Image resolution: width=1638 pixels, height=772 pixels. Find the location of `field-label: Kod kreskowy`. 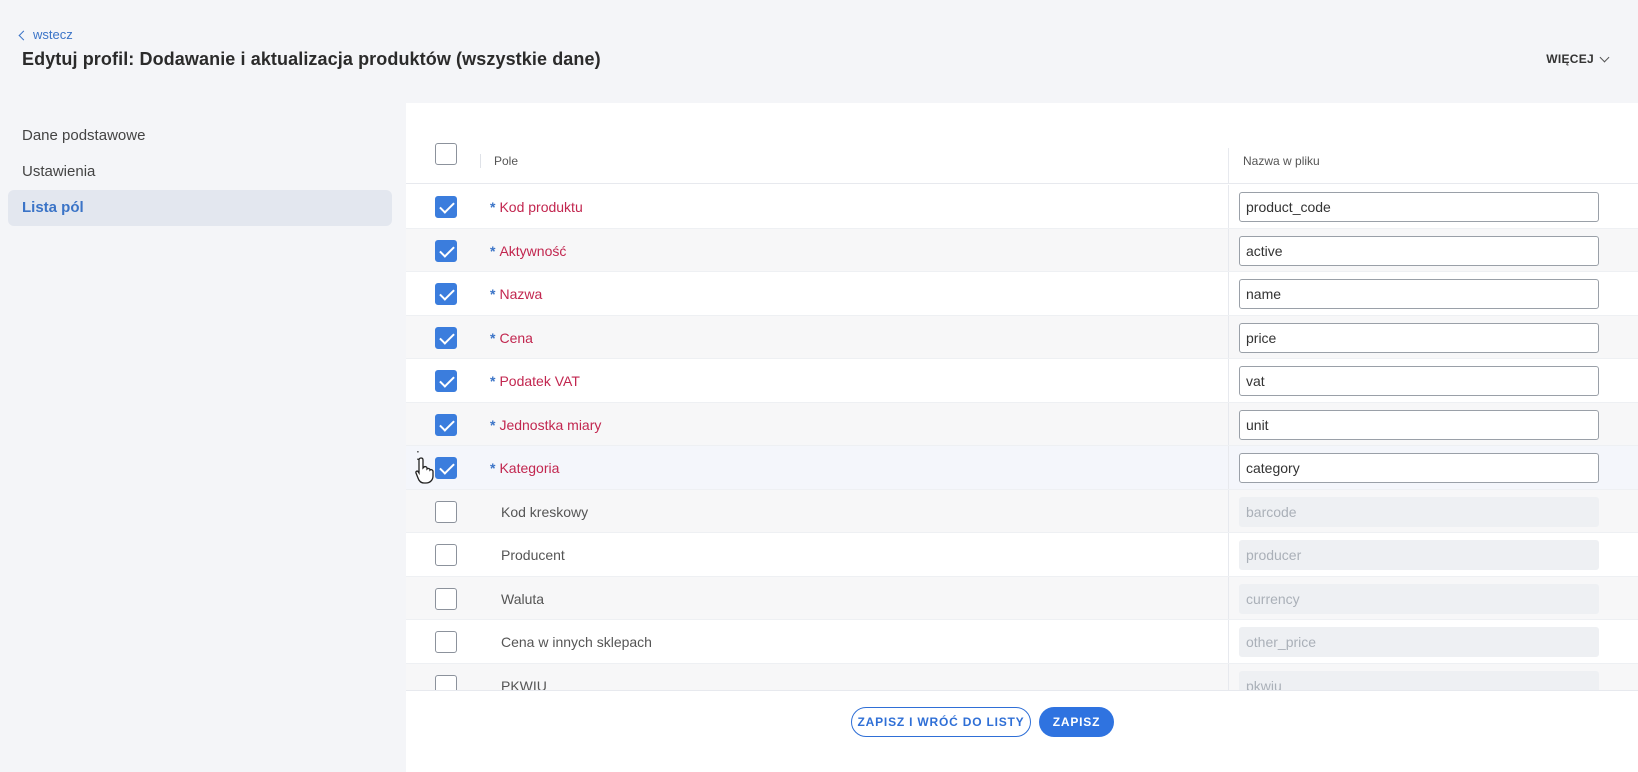

field-label: Kod kreskowy is located at coordinates (544, 512).